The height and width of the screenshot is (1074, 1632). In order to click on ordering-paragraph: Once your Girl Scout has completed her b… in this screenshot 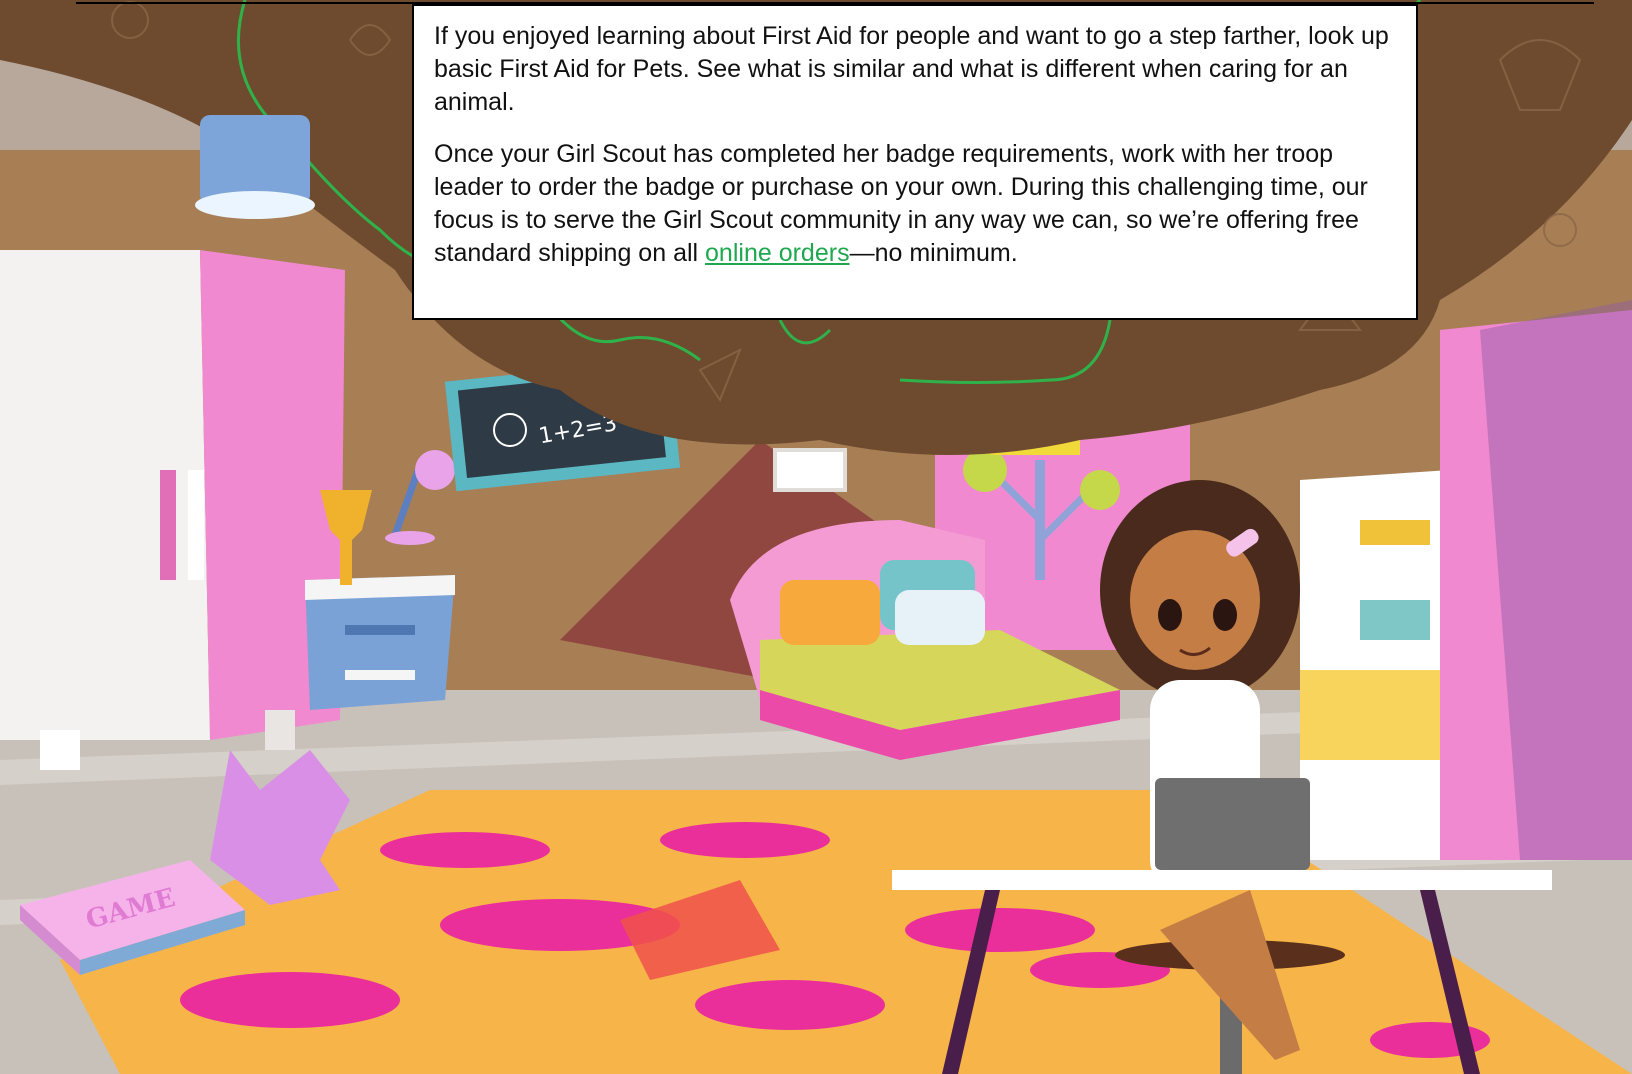, I will do `click(916, 204)`.